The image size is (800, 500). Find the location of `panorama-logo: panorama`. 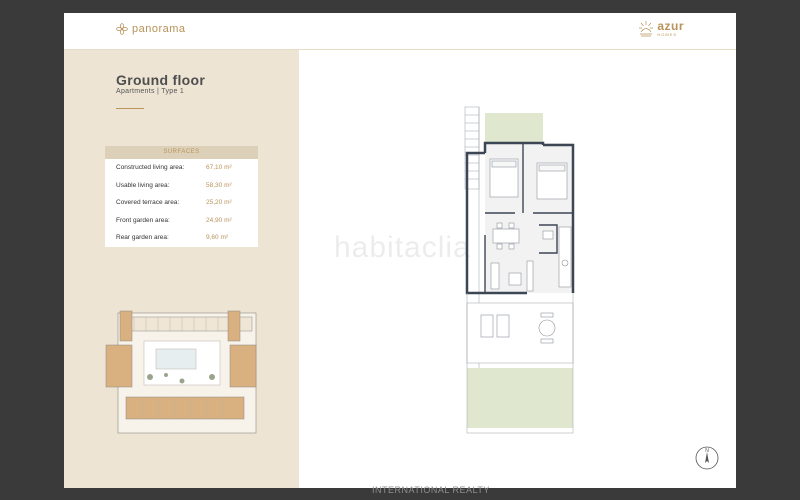

panorama-logo: panorama is located at coordinates (151, 29).